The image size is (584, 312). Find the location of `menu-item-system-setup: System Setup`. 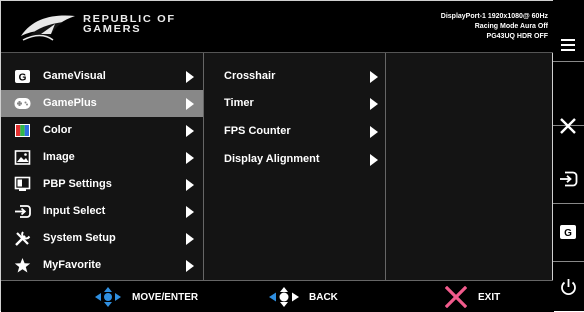

menu-item-system-setup: System Setup is located at coordinates (102, 238).